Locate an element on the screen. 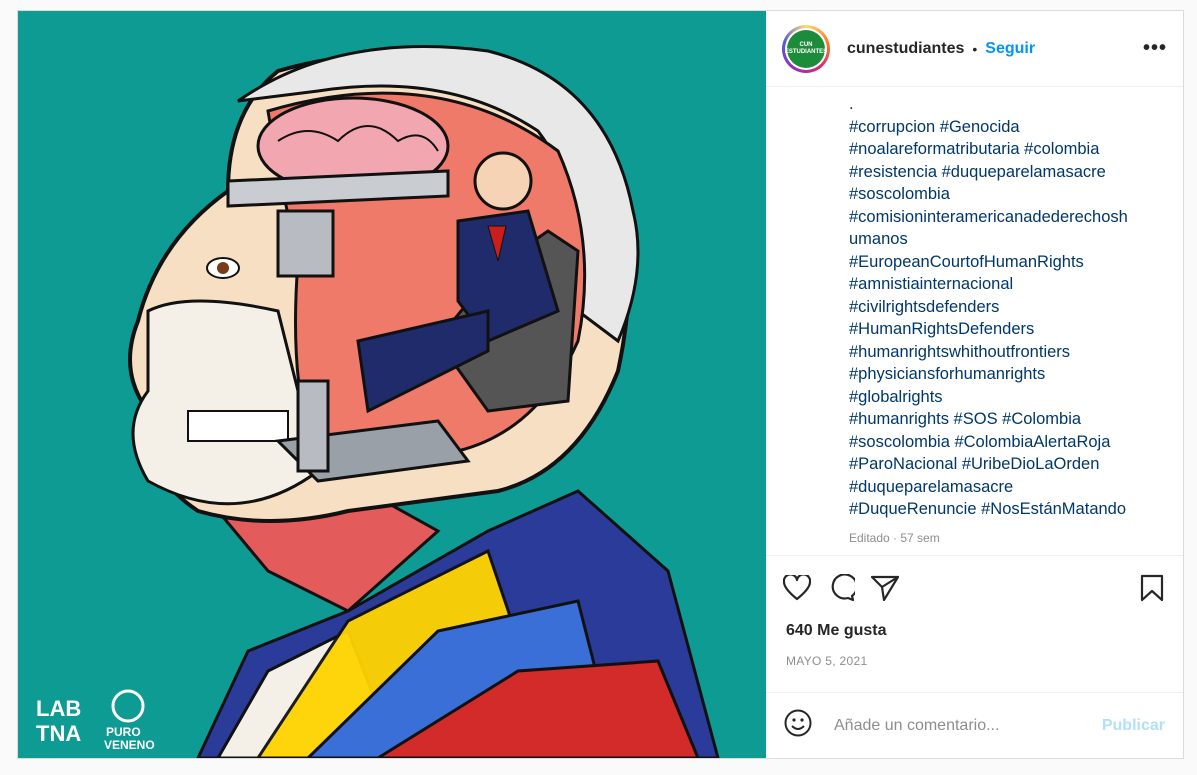 The image size is (1197, 775). svg-text: VENENO is located at coordinates (129, 745).